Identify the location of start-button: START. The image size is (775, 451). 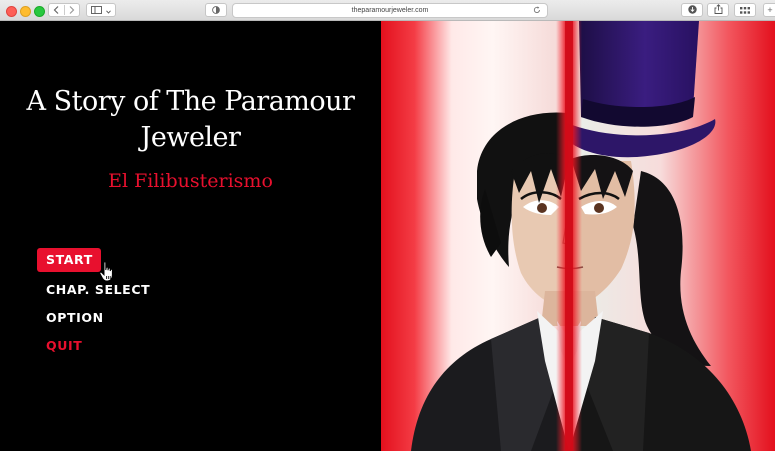
(69, 260).